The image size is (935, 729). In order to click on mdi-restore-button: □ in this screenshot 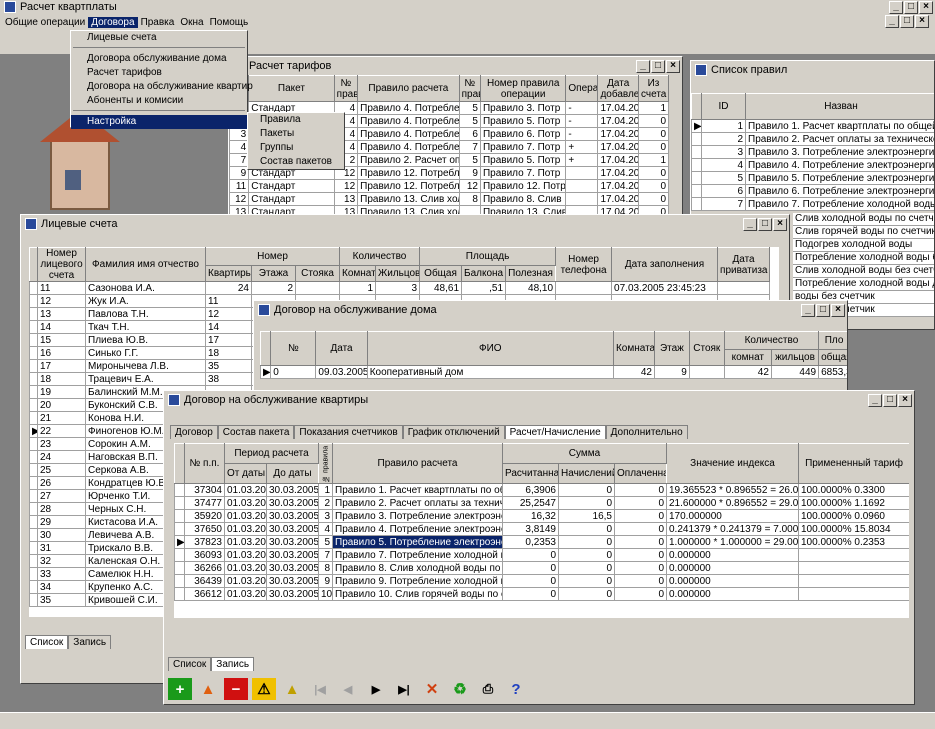, I will do `click(907, 21)`.